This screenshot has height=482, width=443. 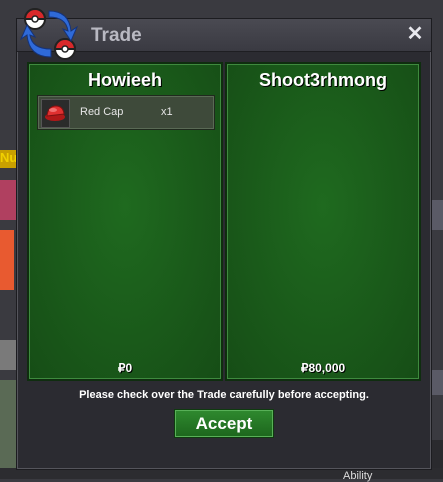 What do you see at coordinates (124, 80) in the screenshot?
I see `trader-name: Howieeh` at bounding box center [124, 80].